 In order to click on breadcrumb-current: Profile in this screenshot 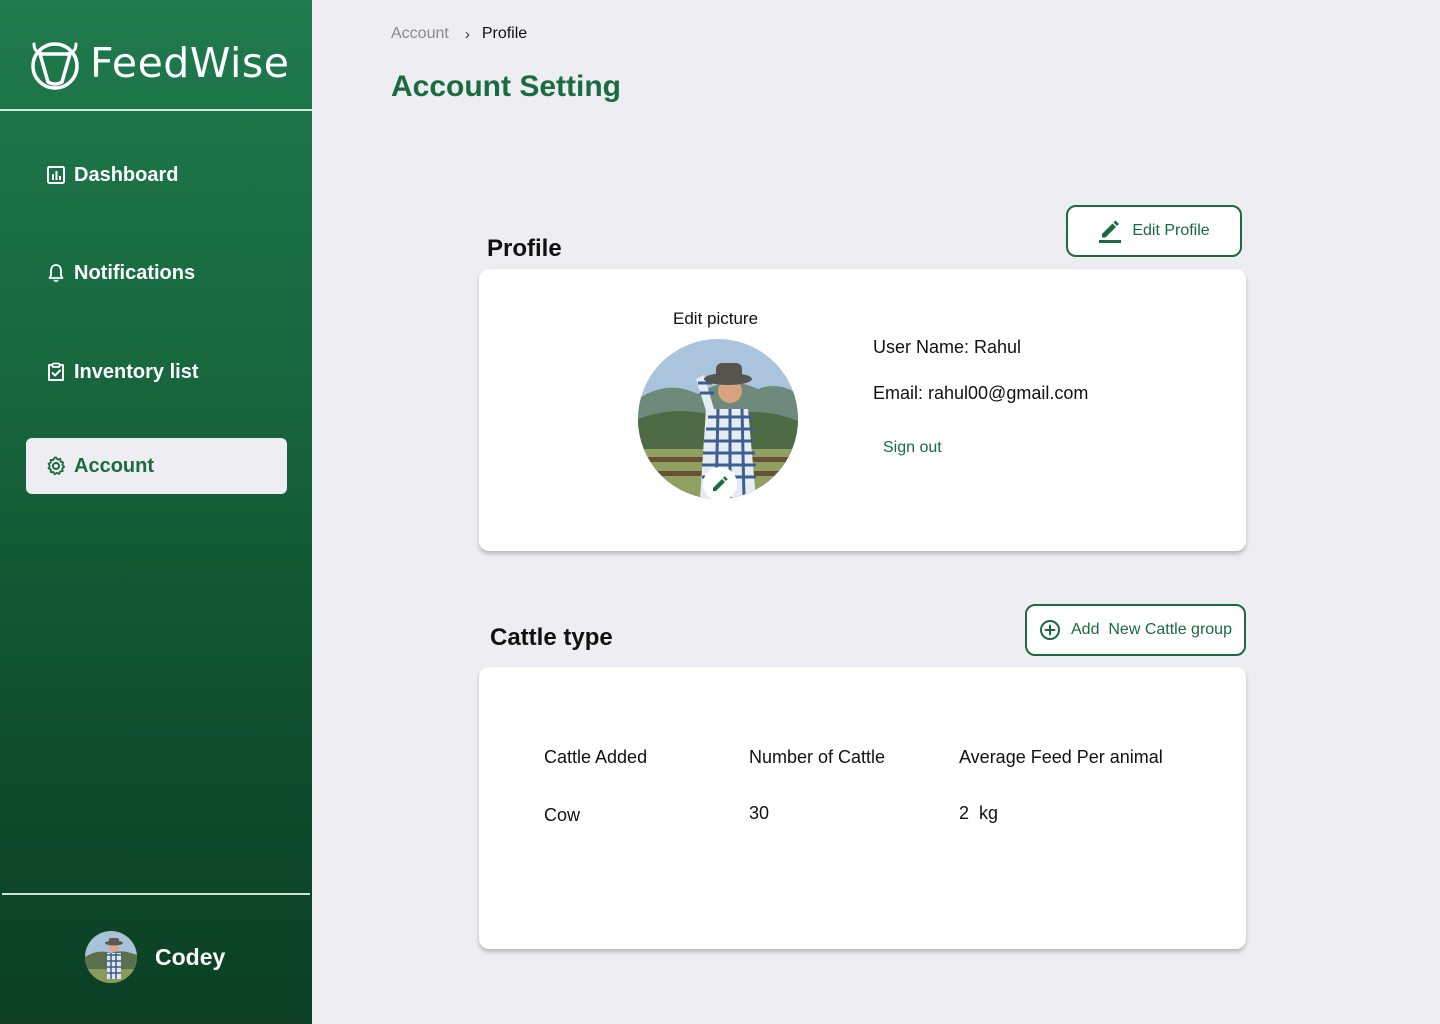, I will do `click(504, 33)`.